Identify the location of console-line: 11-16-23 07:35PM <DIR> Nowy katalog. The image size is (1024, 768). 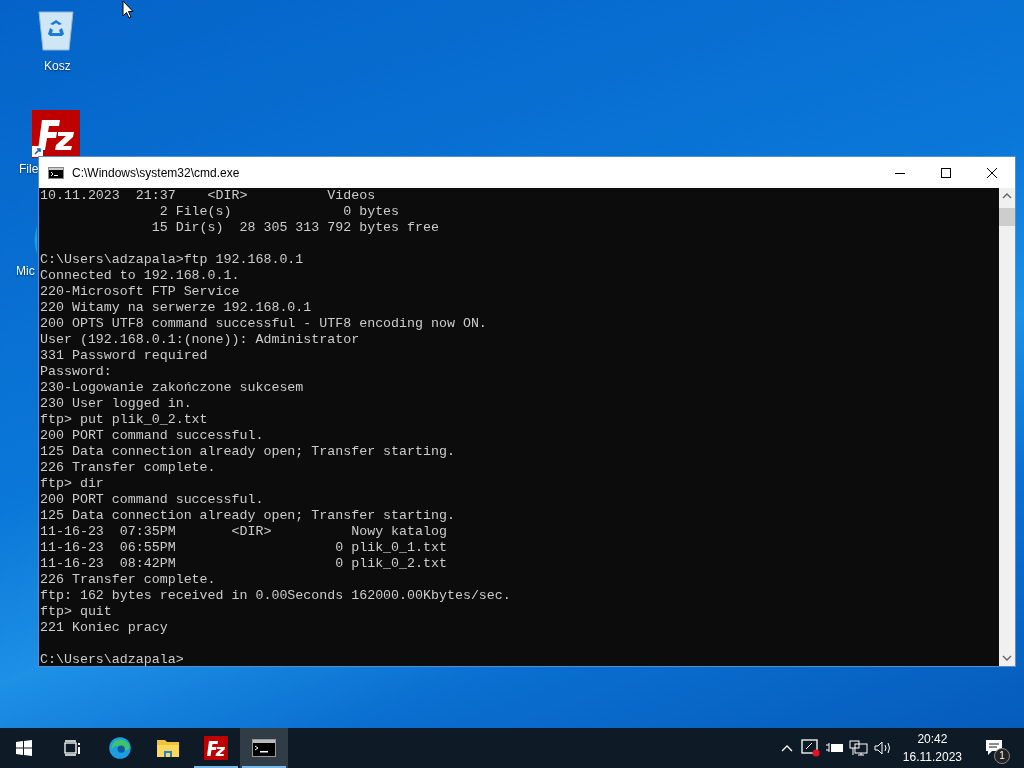
(243, 532).